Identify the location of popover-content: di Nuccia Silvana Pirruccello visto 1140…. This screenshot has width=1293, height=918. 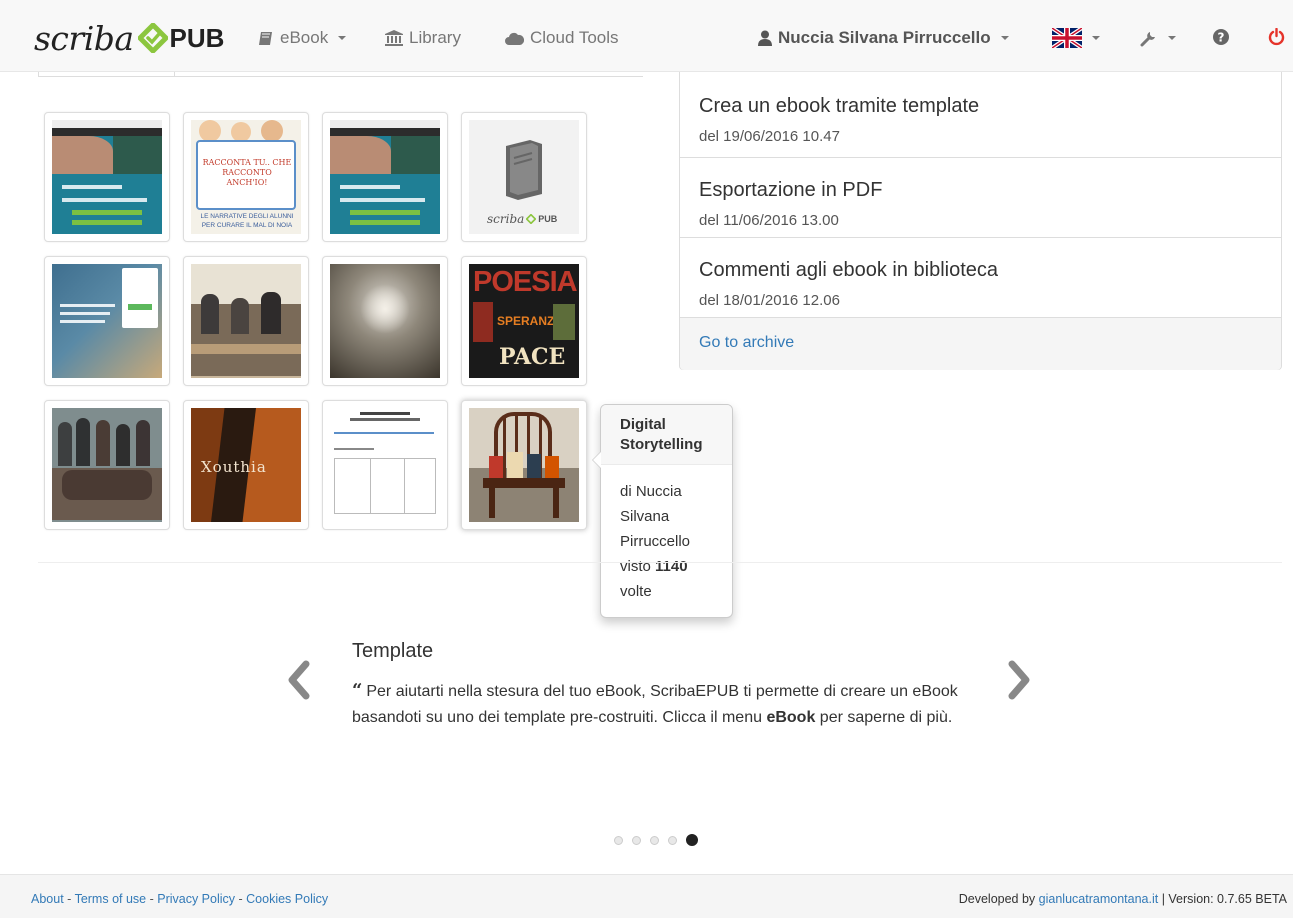
(666, 539).